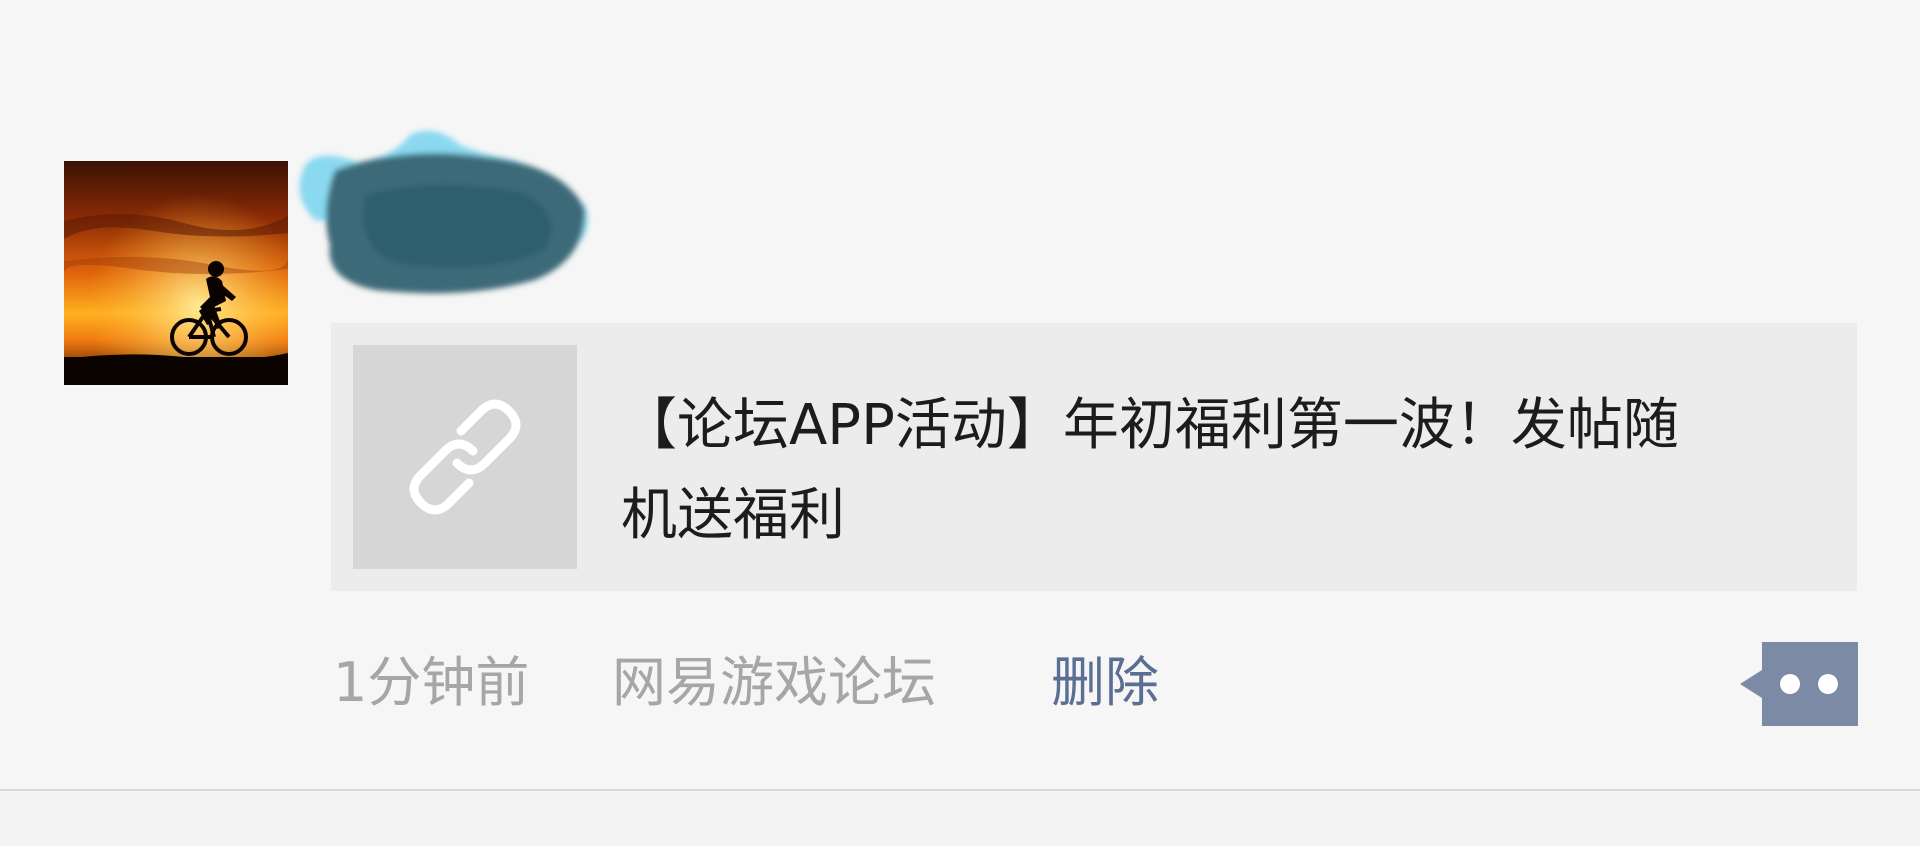  I want to click on next-post-area, so click(960, 818).